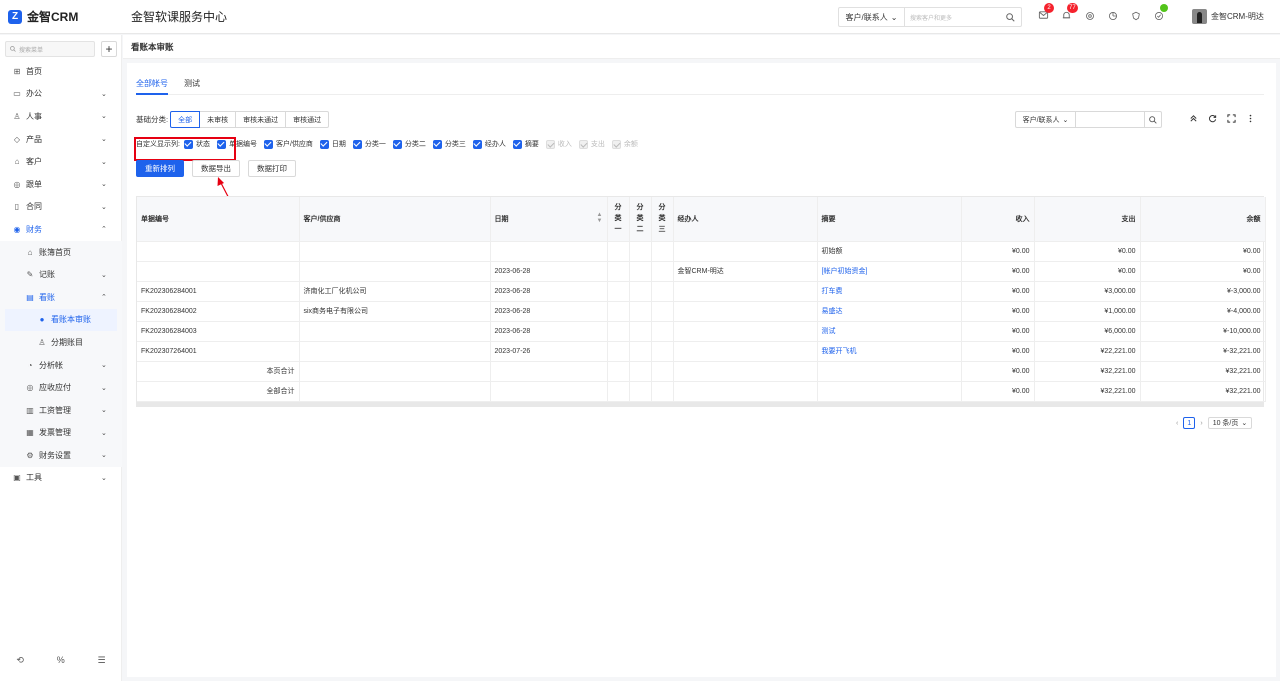 Image resolution: width=1280 pixels, height=681 pixels. What do you see at coordinates (662, 251) in the screenshot?
I see `cell-cat3` at bounding box center [662, 251].